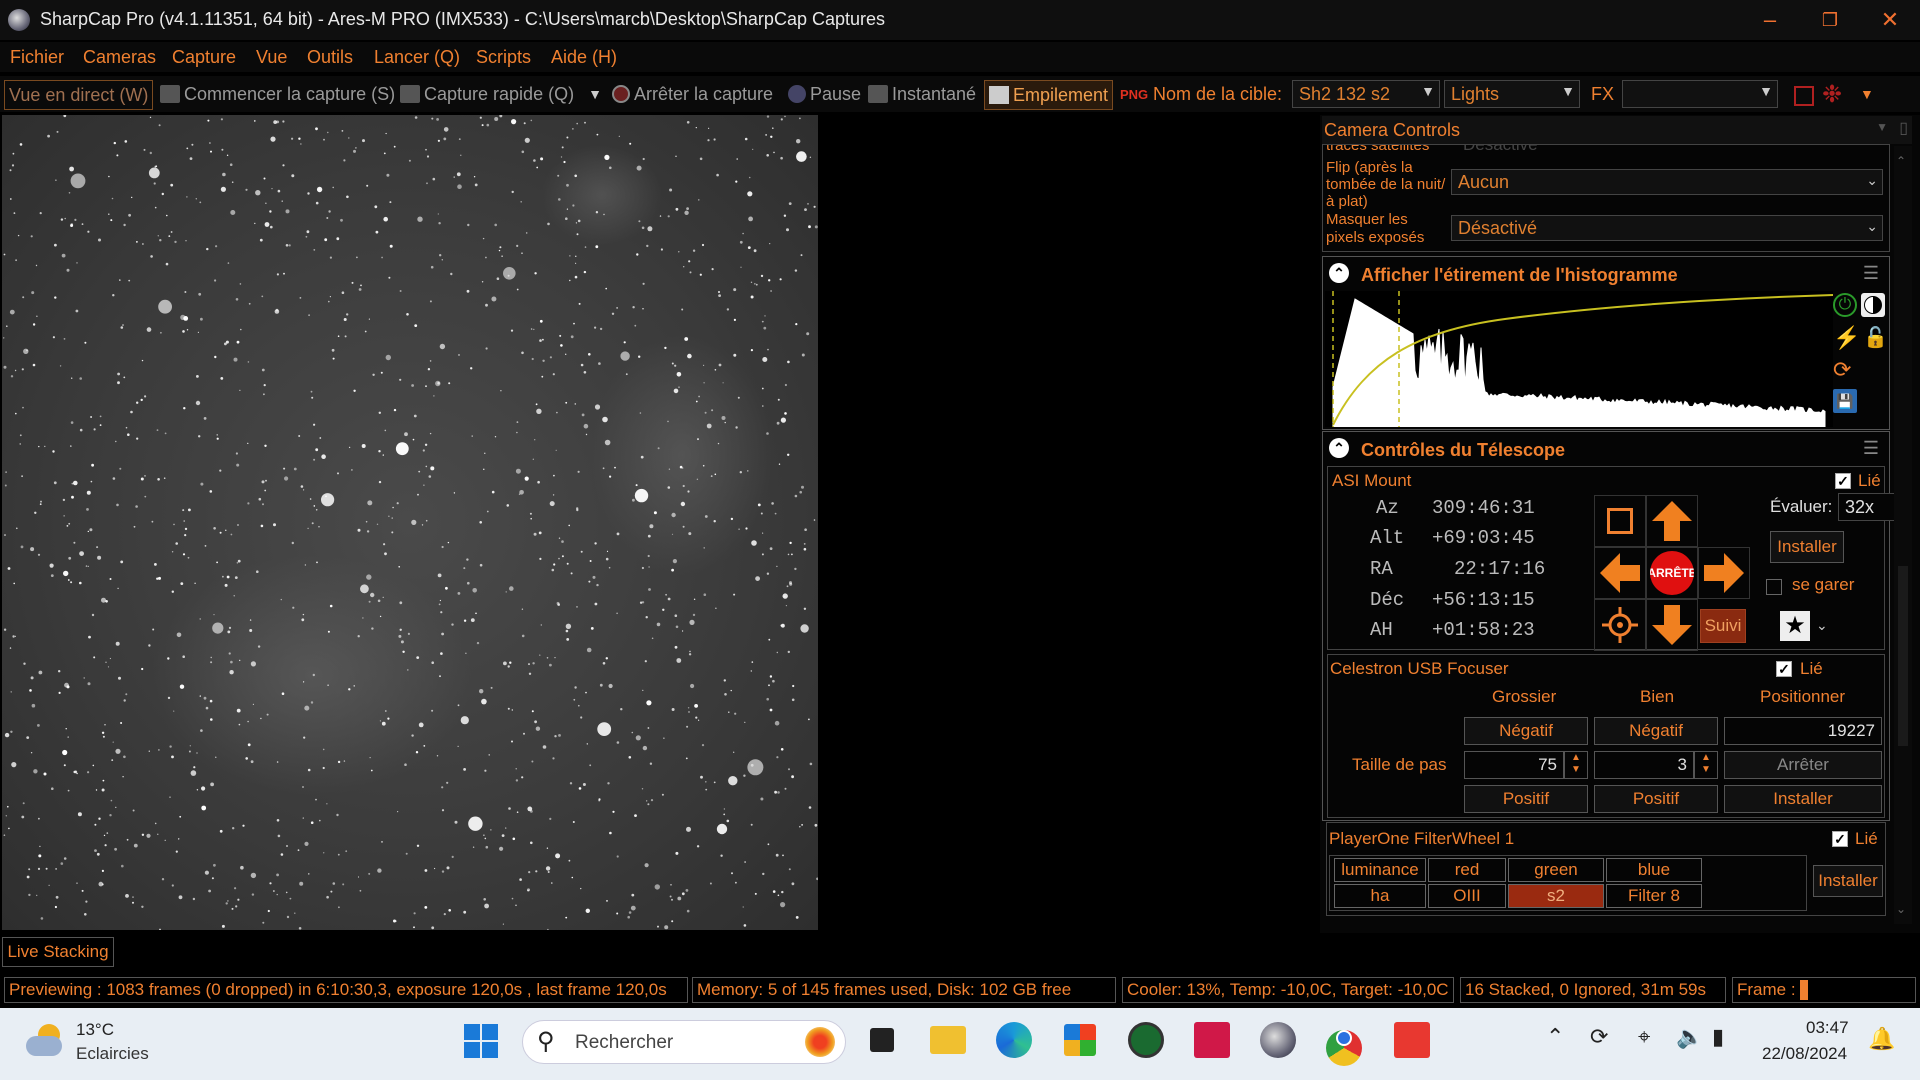 The height and width of the screenshot is (1080, 1920). I want to click on live-view-button: Vue en direct (W), so click(79, 95).